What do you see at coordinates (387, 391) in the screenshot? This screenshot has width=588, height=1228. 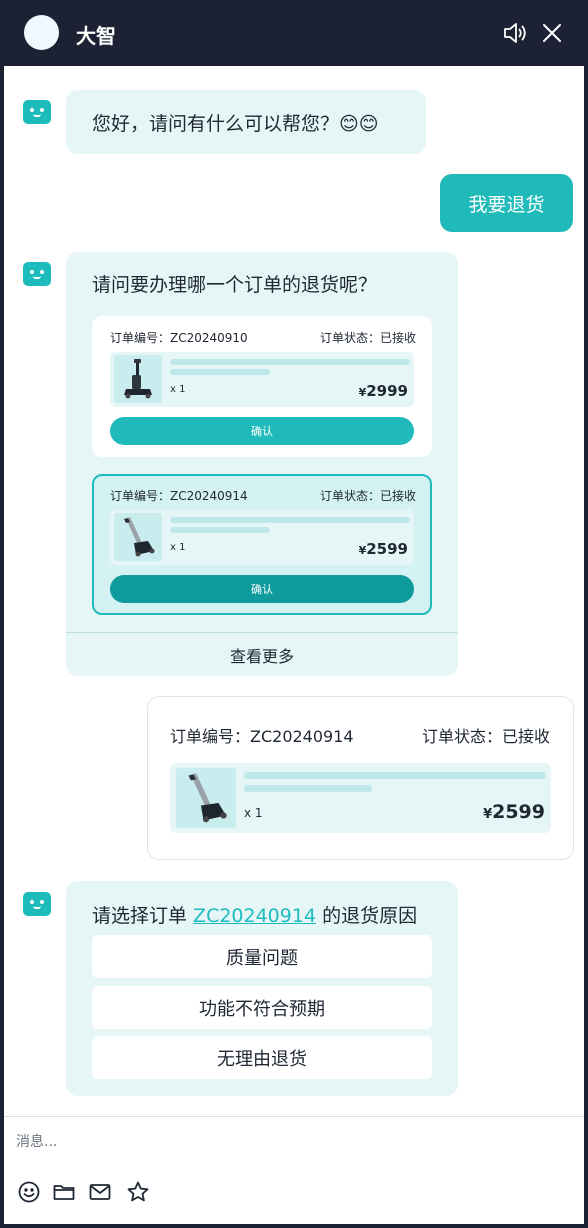 I see `price-value: 2999` at bounding box center [387, 391].